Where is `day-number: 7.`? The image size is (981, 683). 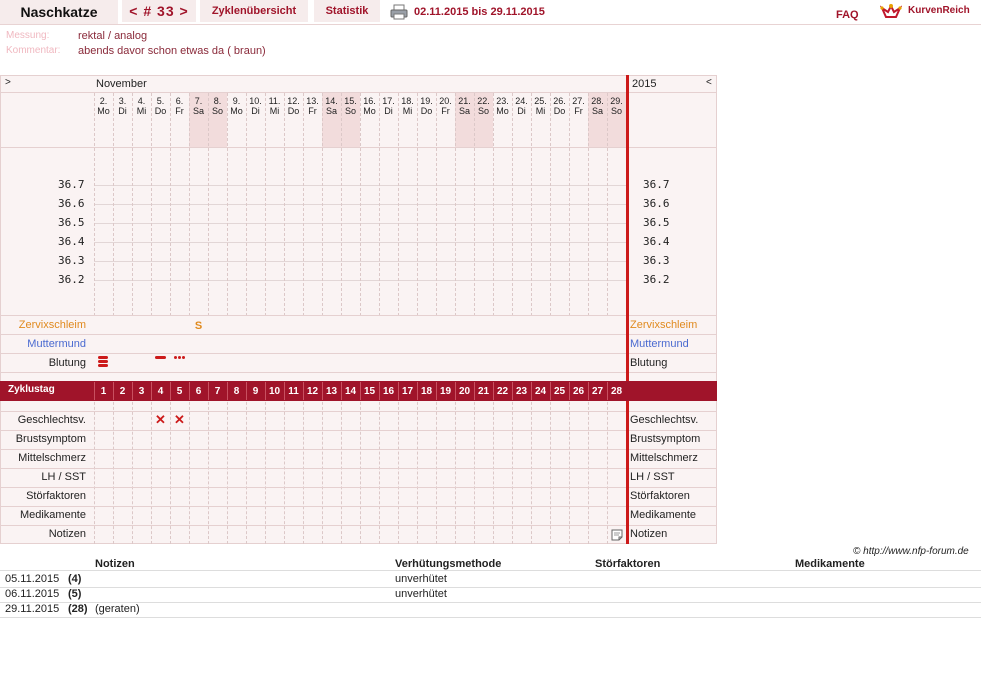
day-number: 7. is located at coordinates (198, 101).